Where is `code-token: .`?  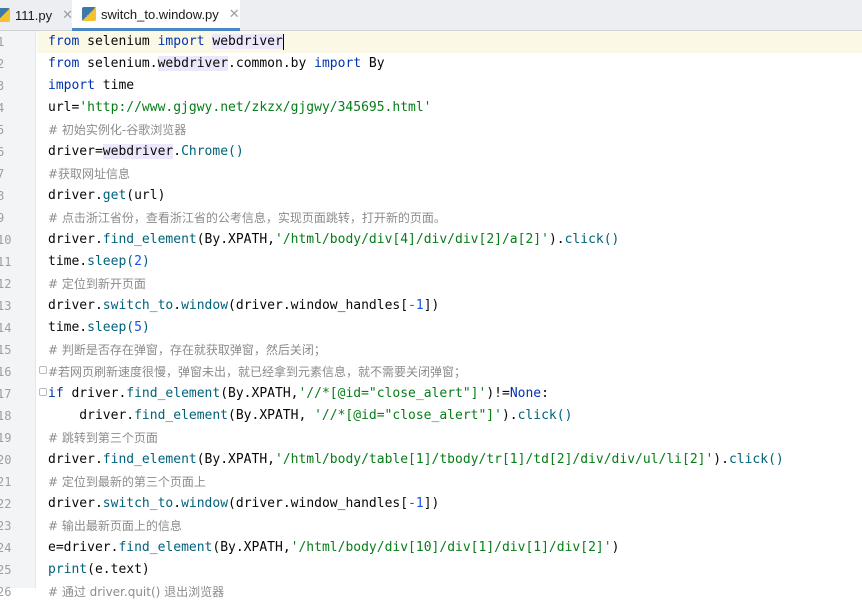 code-token: . is located at coordinates (177, 503).